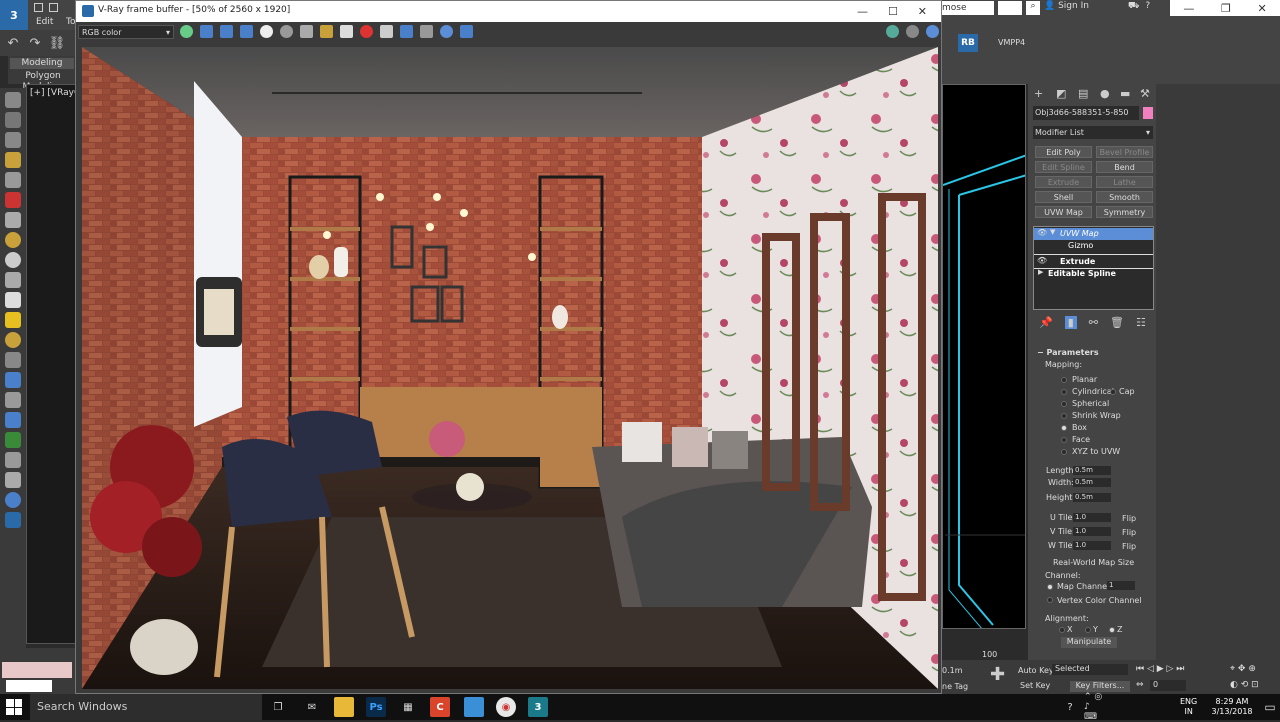 The height and width of the screenshot is (722, 1280). Describe the element at coordinates (1093, 262) in the screenshot. I see `stack-item-extrude: Extrude` at that location.